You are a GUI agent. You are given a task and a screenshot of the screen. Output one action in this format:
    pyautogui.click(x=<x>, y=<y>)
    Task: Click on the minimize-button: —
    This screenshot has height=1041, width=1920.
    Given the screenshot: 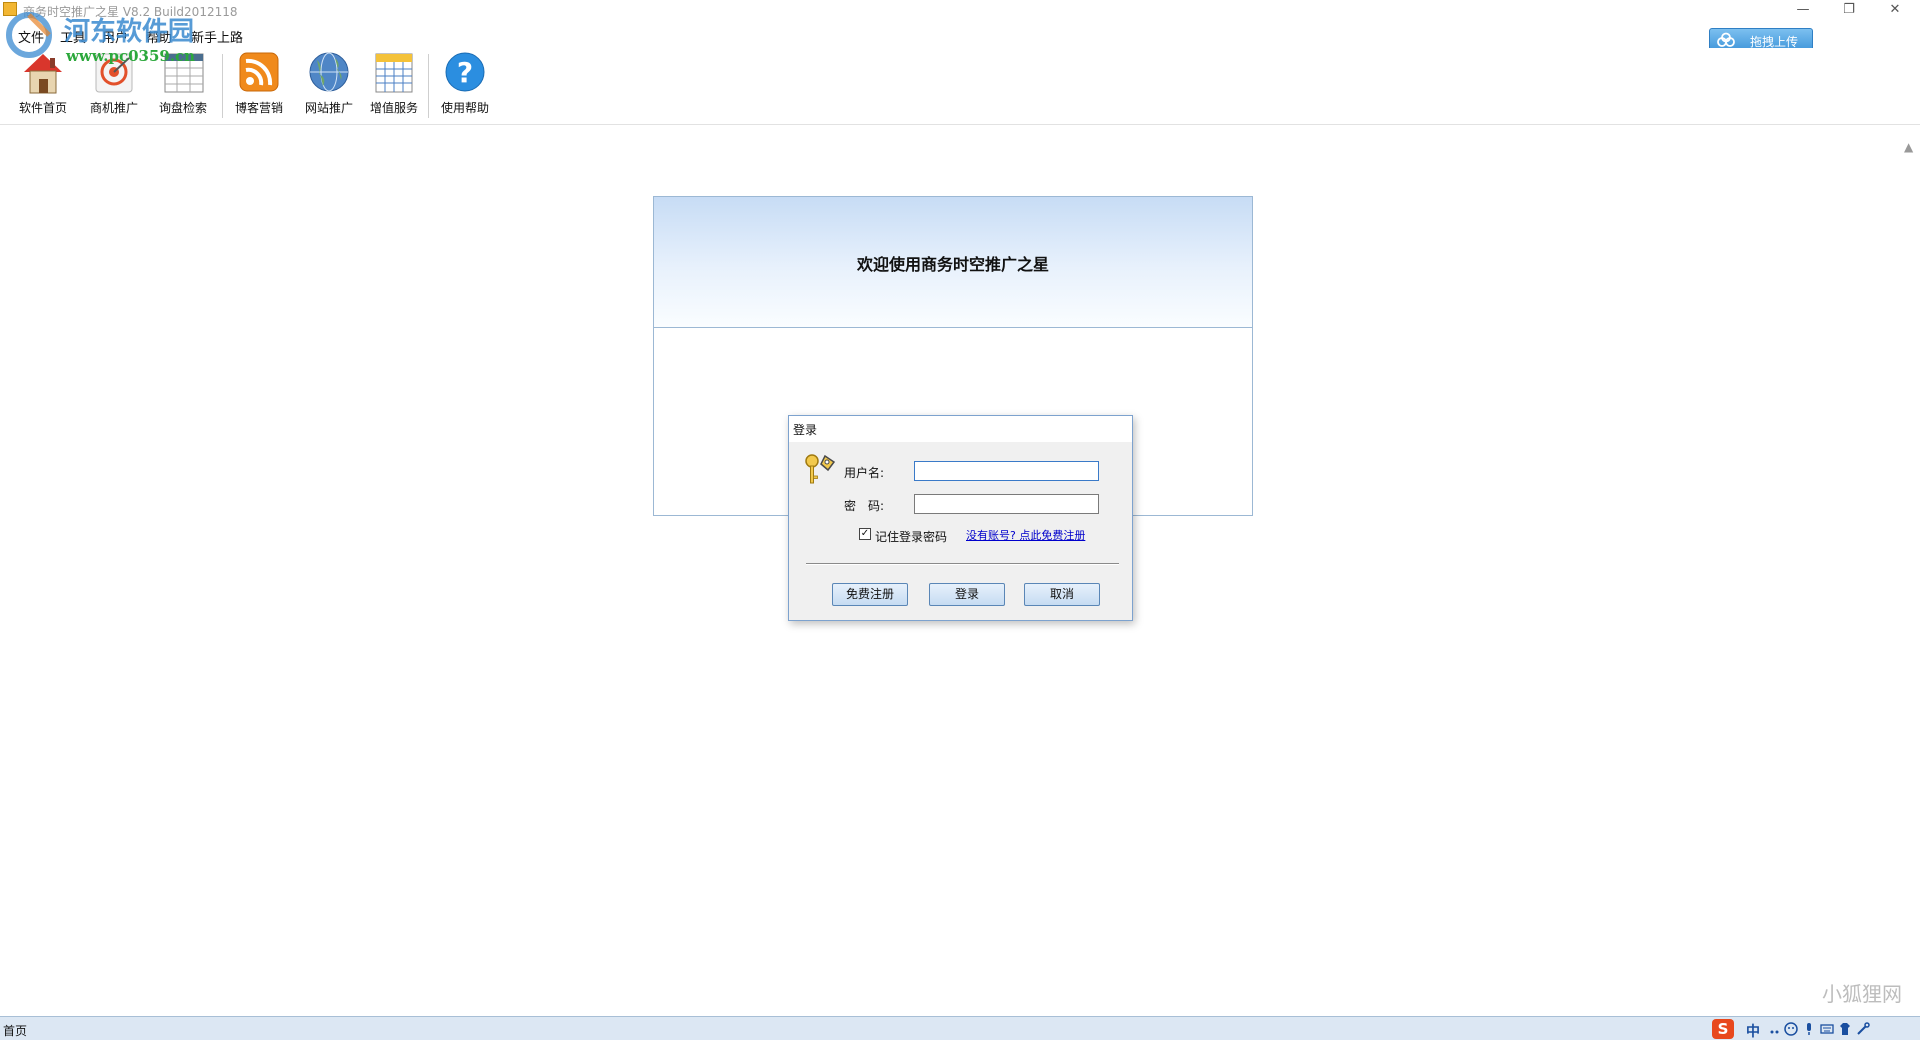 What is the action you would take?
    pyautogui.click(x=1803, y=10)
    